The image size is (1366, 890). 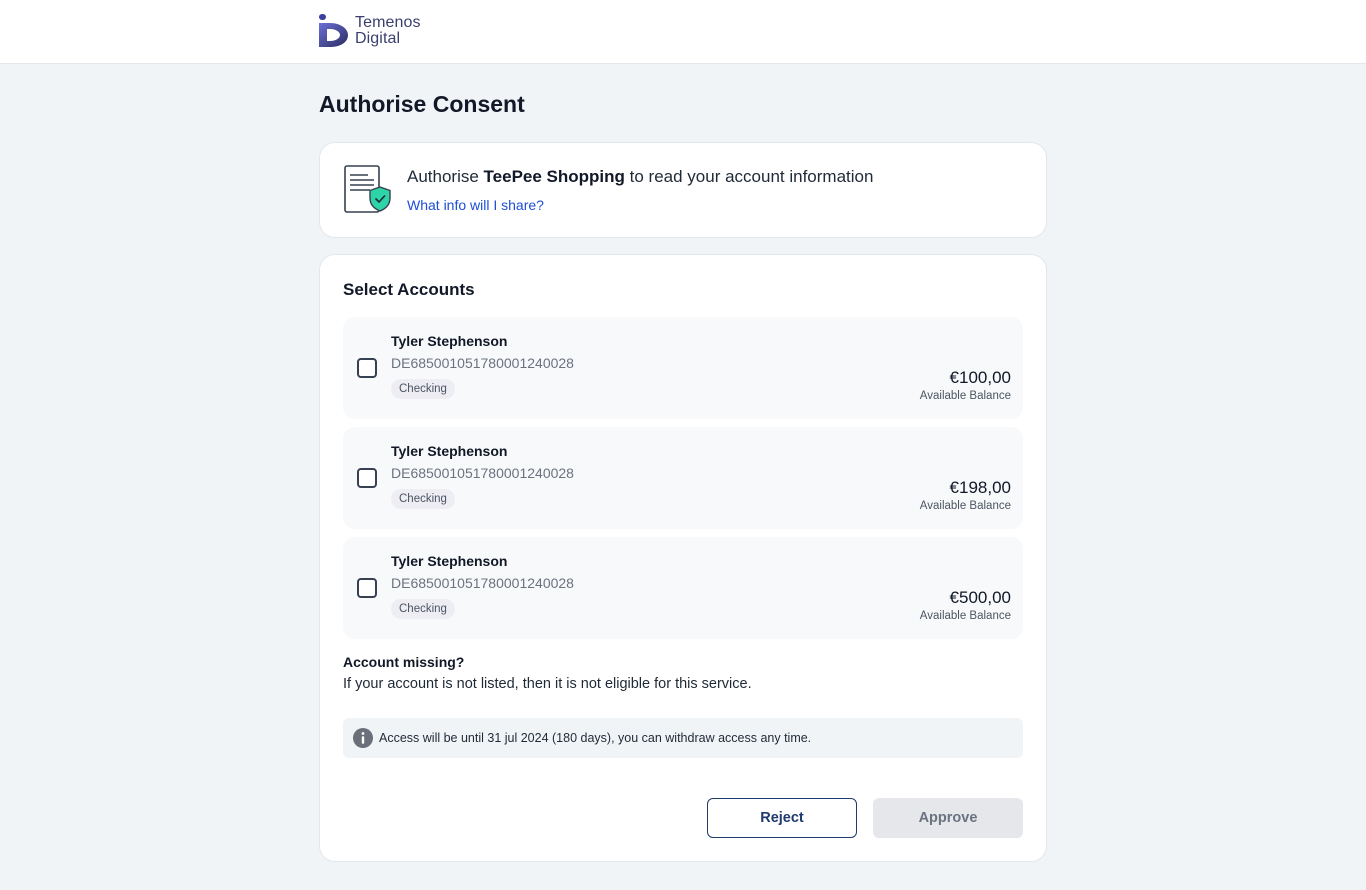 What do you see at coordinates (409, 289) in the screenshot?
I see `select-accounts-title: Select Accounts` at bounding box center [409, 289].